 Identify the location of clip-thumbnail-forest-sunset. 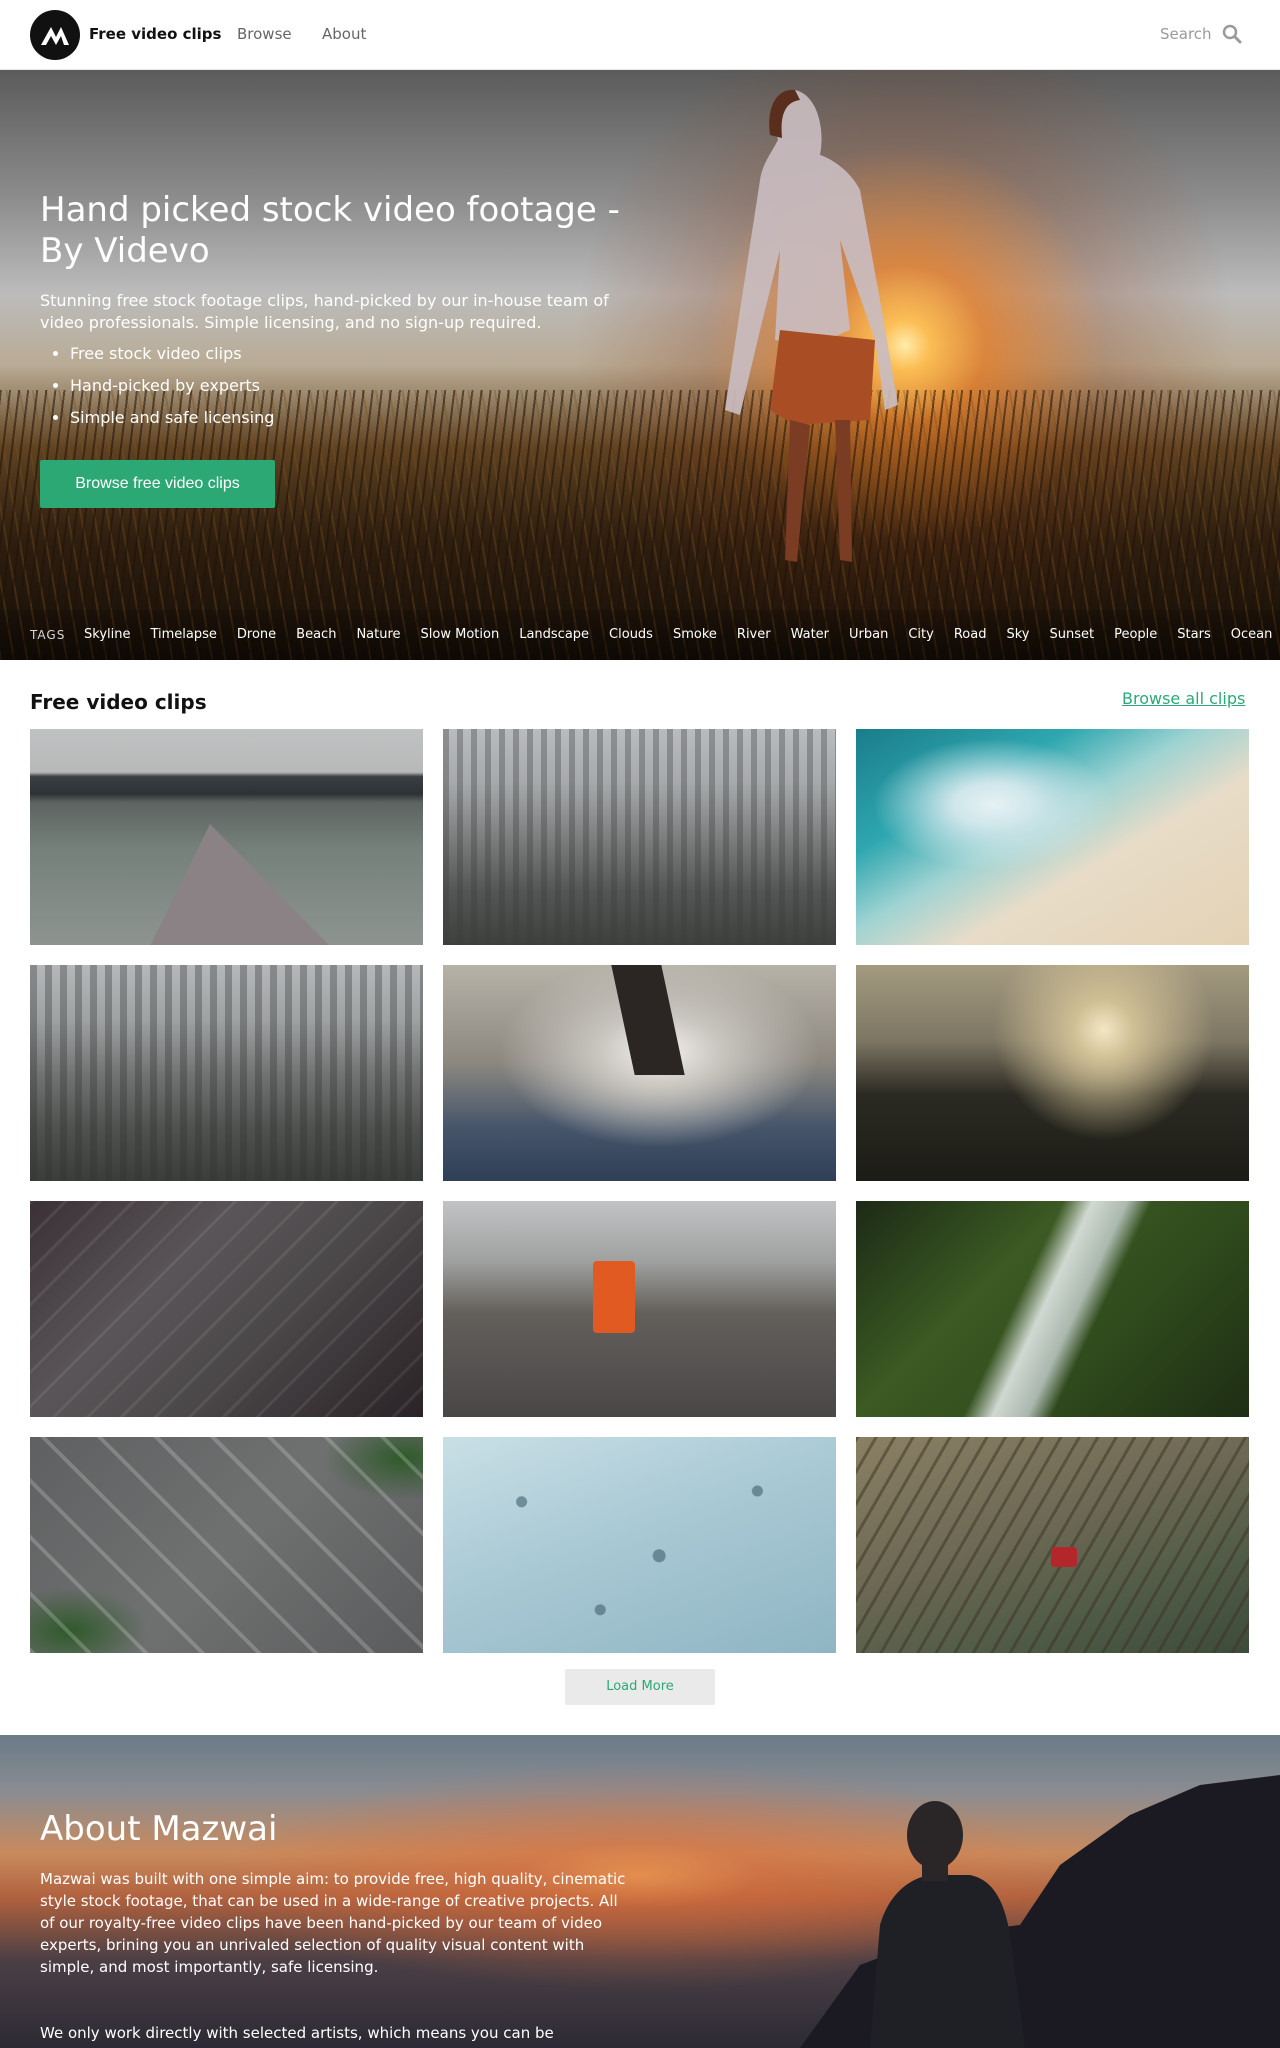
(1052, 1073).